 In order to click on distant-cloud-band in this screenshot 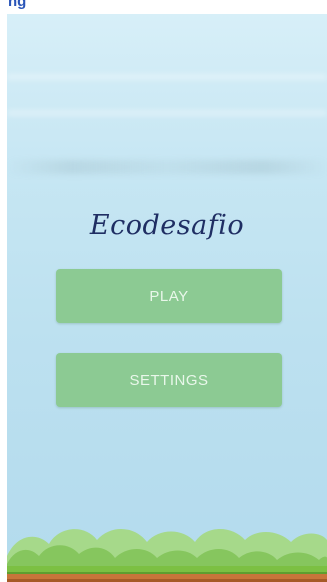, I will do `click(167, 167)`.